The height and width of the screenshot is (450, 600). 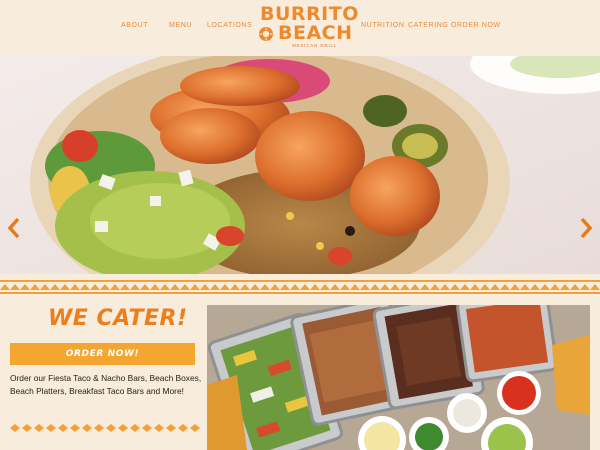 I want to click on catering-heading: WE CATER!, so click(x=118, y=318).